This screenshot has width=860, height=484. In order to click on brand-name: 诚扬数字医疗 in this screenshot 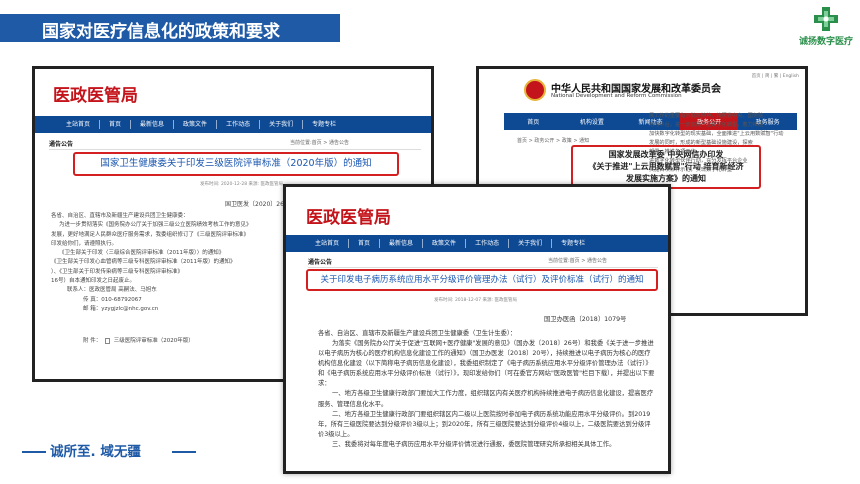, I will do `click(825, 42)`.